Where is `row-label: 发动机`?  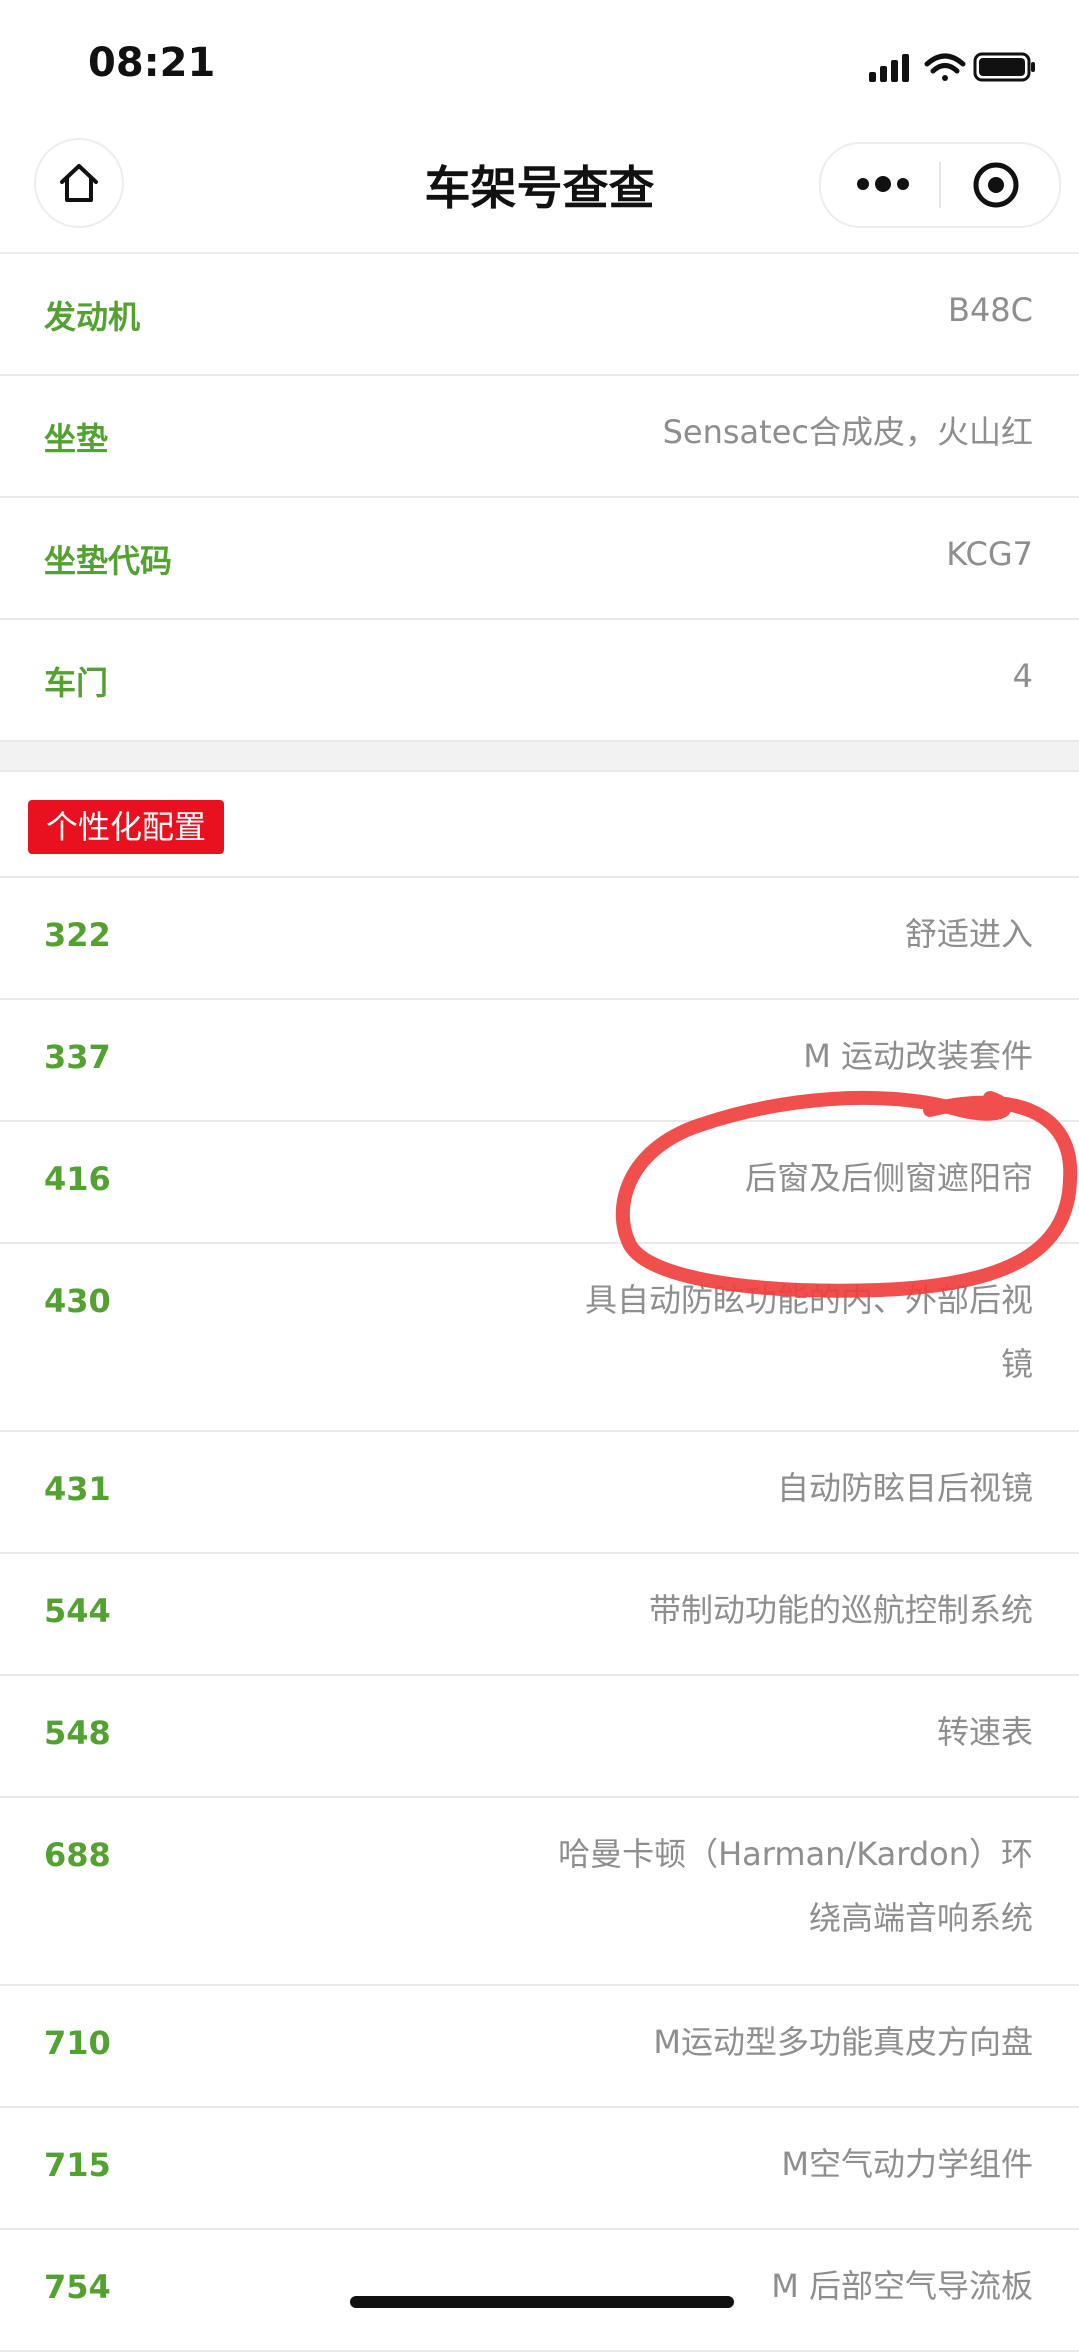
row-label: 发动机 is located at coordinates (92, 317).